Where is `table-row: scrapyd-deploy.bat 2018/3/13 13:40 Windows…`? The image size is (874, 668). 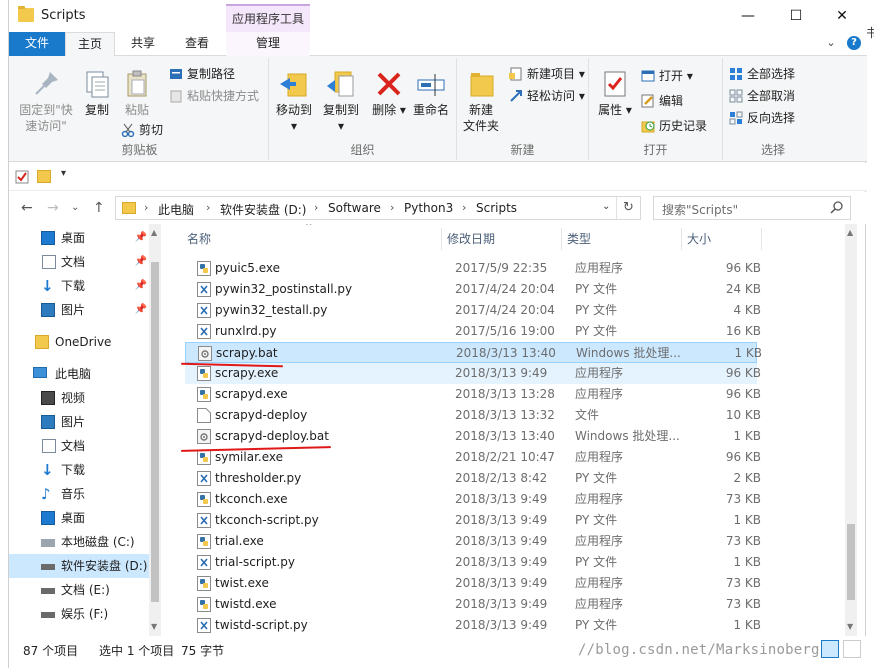
table-row: scrapyd-deploy.bat 2018/3/13 13:40 Windows… is located at coordinates (473, 436).